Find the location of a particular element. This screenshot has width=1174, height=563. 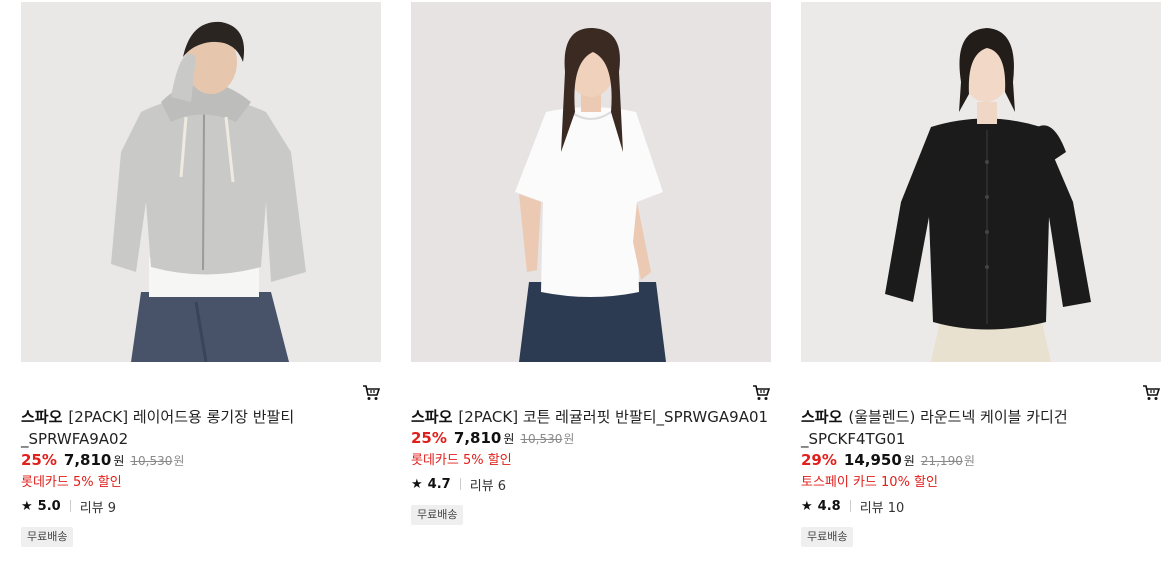

rating-row: ★ 5.0 리뷰 9 is located at coordinates (201, 506).